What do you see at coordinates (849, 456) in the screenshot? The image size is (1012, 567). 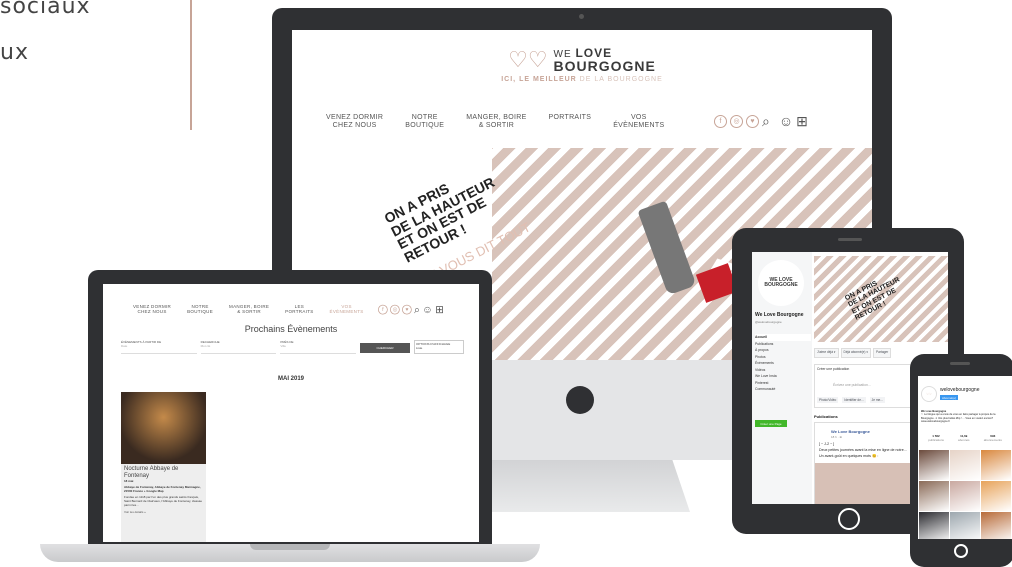 I see `fb-post-line-3: Un avant-goût en quelques mots 😊 :` at bounding box center [849, 456].